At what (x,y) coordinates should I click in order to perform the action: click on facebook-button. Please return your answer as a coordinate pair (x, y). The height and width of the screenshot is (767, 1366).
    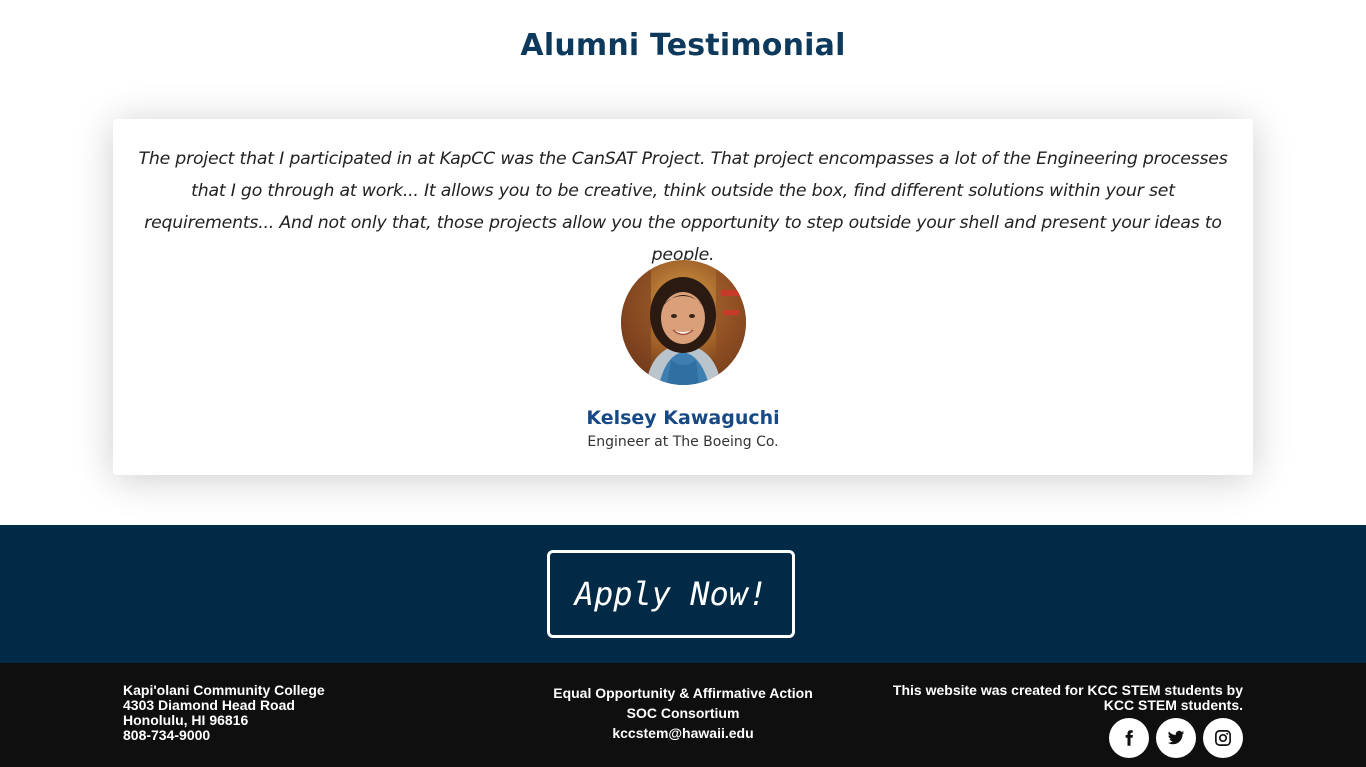
    Looking at the image, I should click on (1129, 738).